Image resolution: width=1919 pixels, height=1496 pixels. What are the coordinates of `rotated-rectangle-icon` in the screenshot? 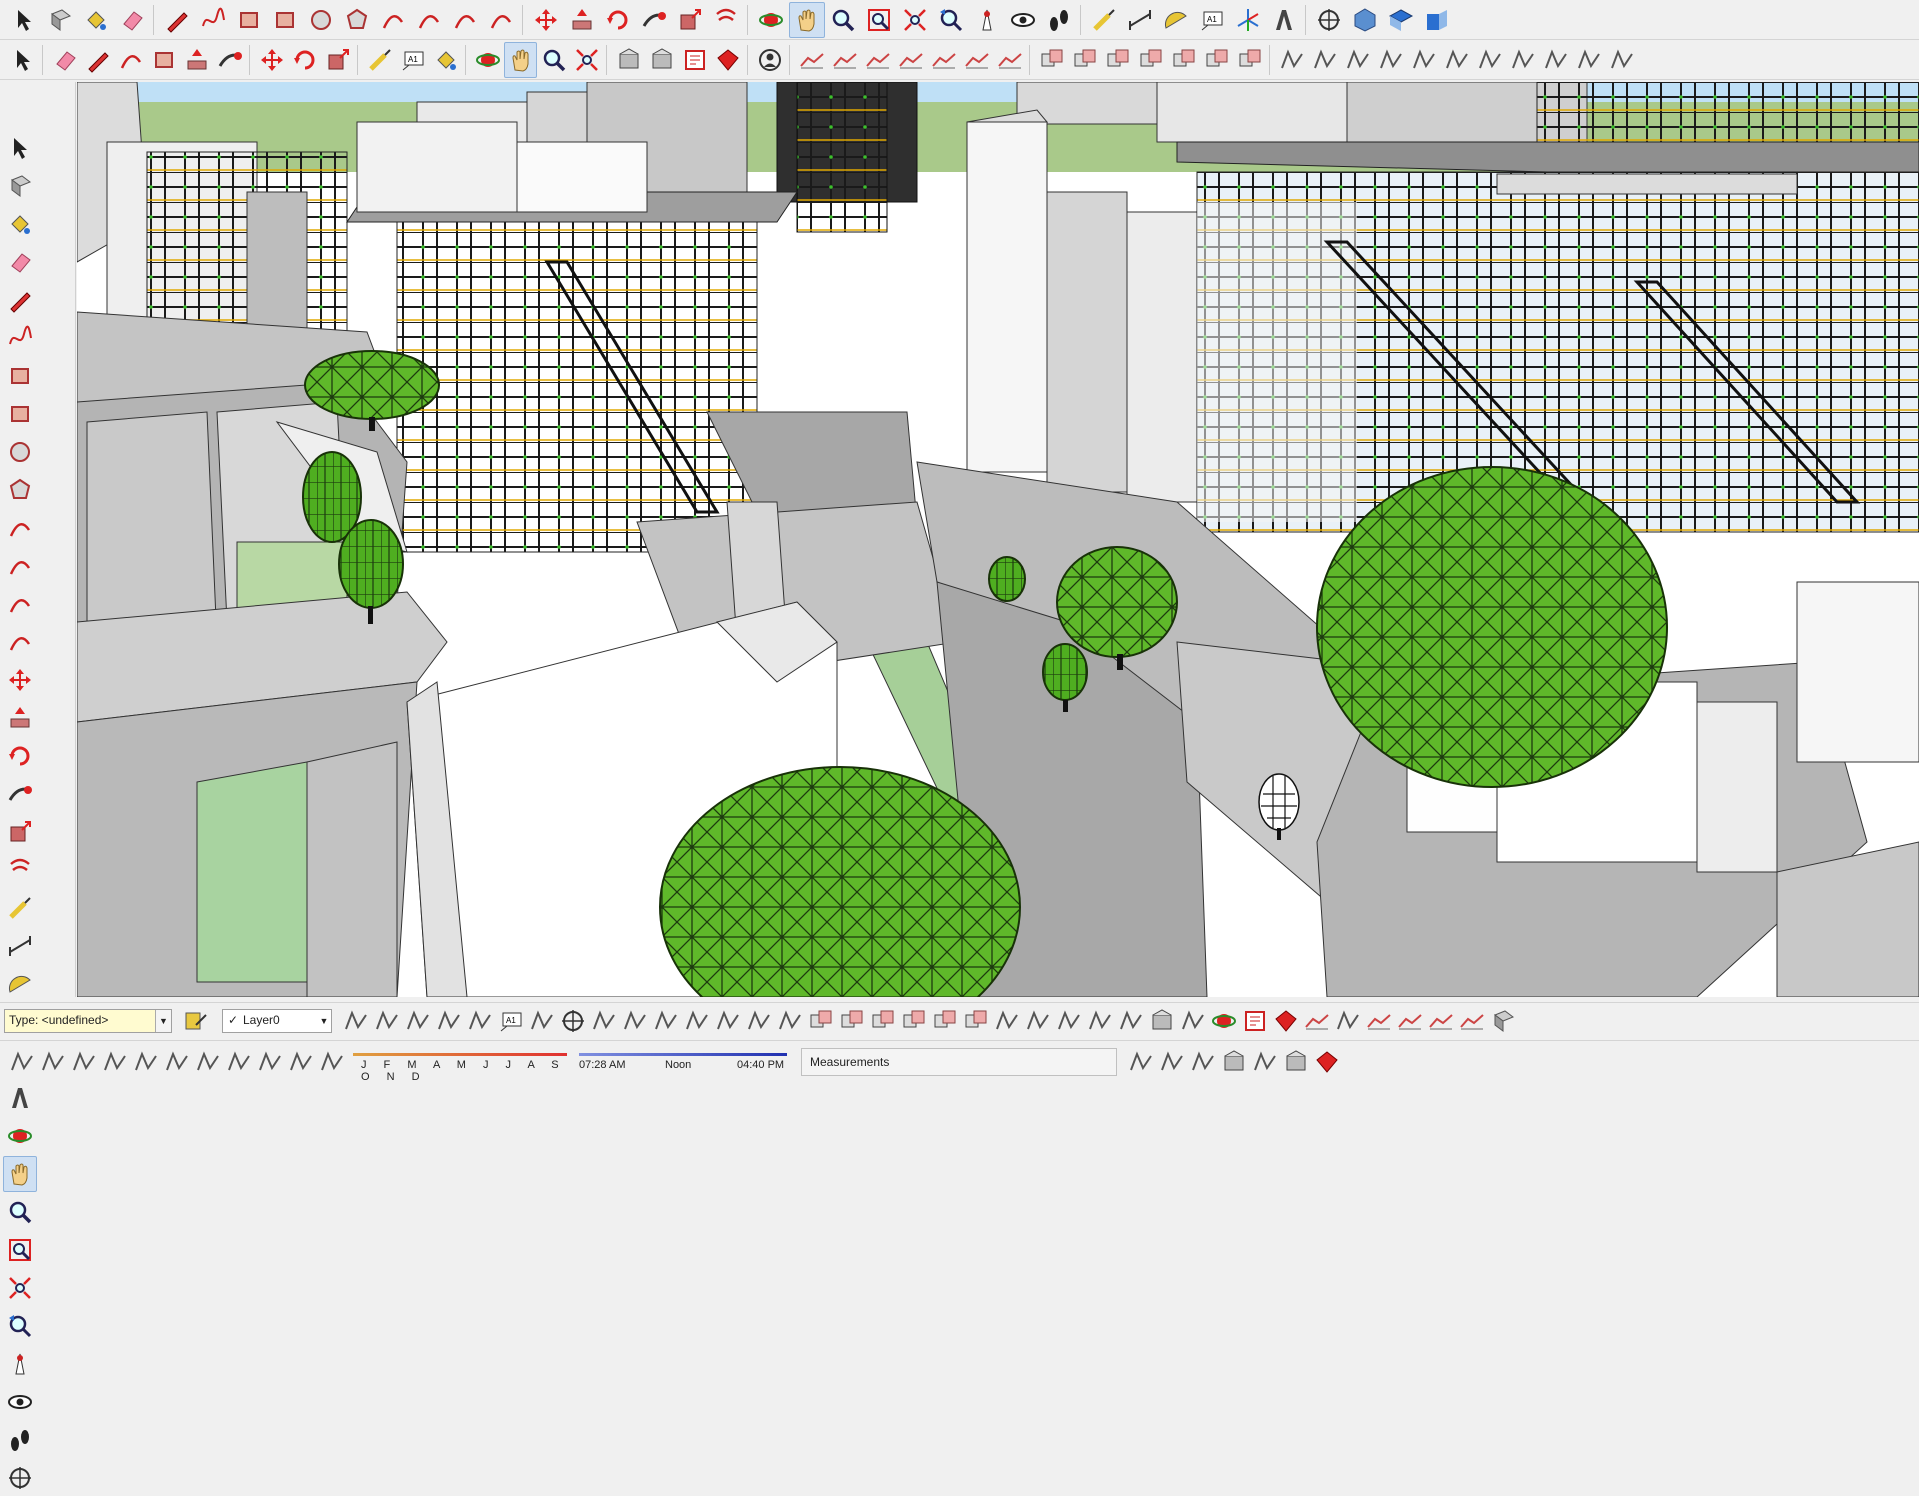 It's located at (285, 20).